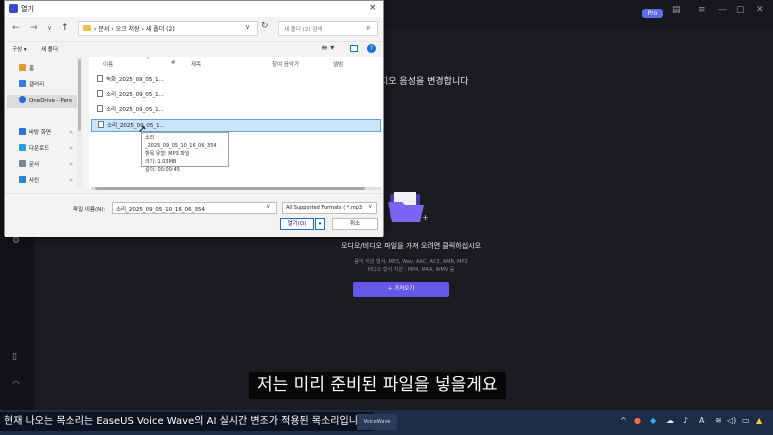  Describe the element at coordinates (328, 28) in the screenshot. I see `search-input: 새 폴더 (2) 검색 ⌕` at that location.